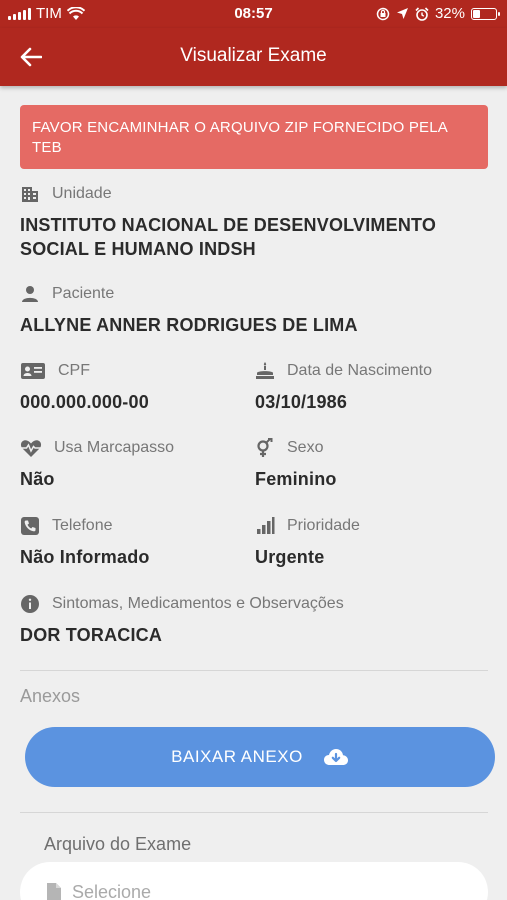 Image resolution: width=507 pixels, height=900 pixels. I want to click on status-bar: TIM 08:57 32%, so click(253, 14).